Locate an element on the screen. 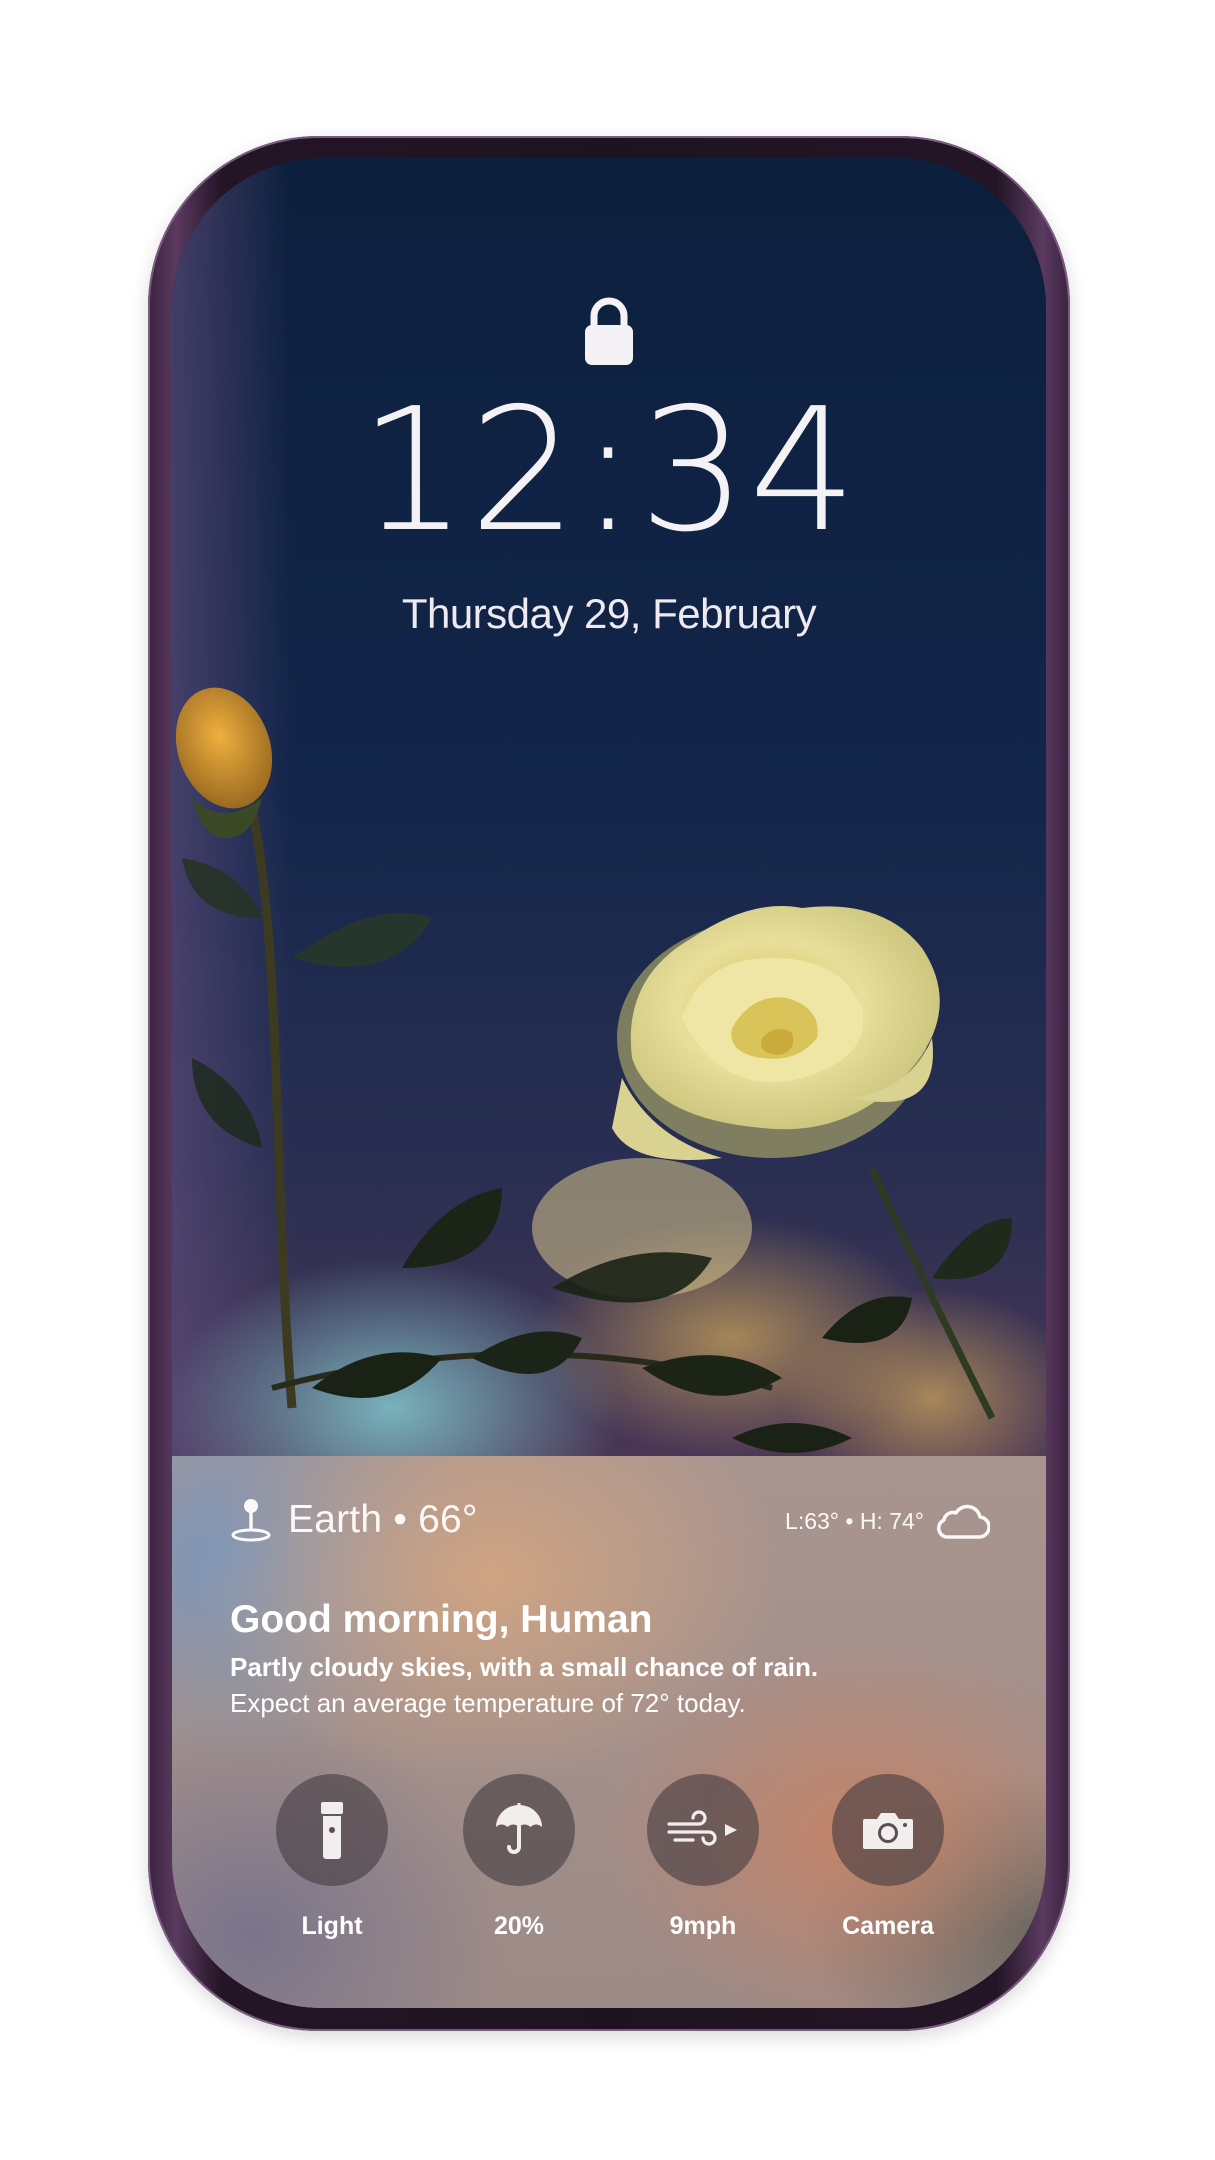 The height and width of the screenshot is (2160, 1215). rain-chance-button: 20% is located at coordinates (519, 1857).